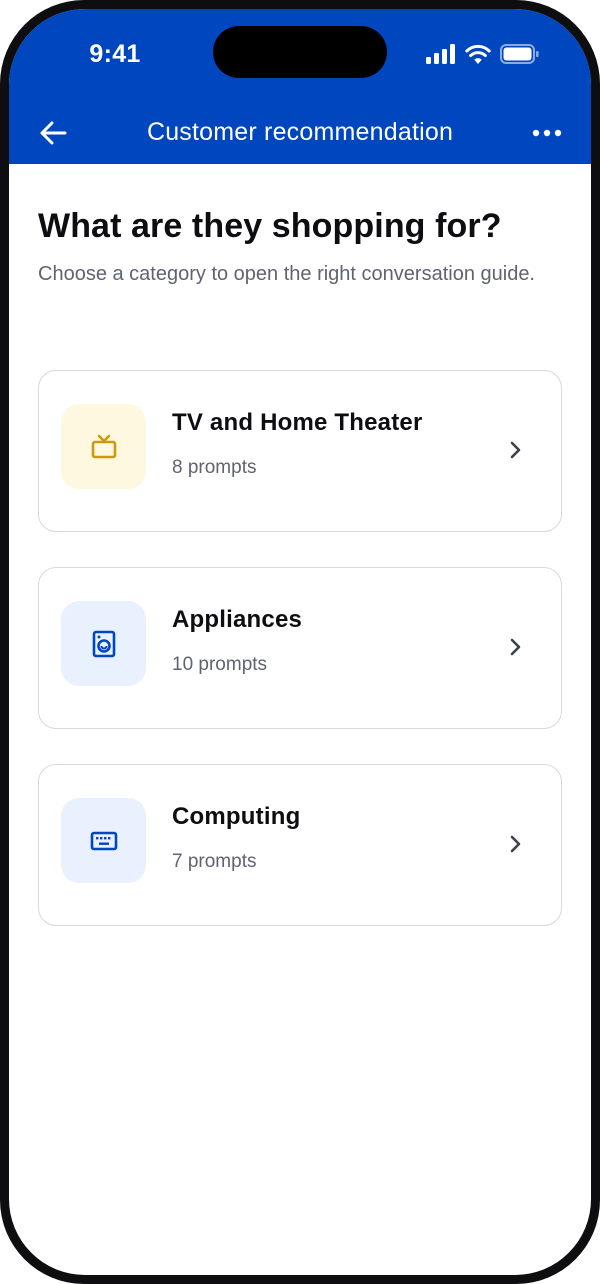 Image resolution: width=600 pixels, height=1284 pixels. Describe the element at coordinates (220, 664) in the screenshot. I see `category-prompt-count: 10 prompts` at that location.